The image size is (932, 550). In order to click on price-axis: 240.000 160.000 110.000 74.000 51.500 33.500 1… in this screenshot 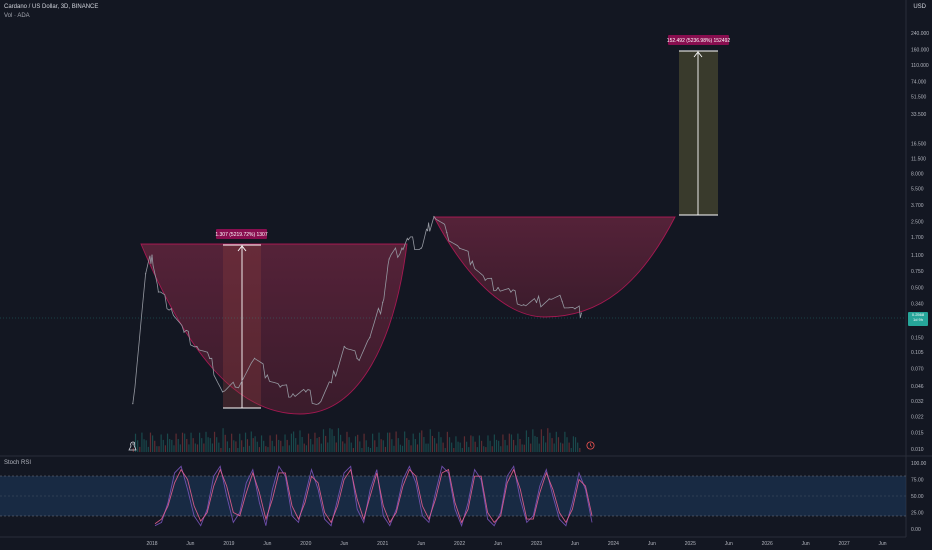, I will do `click(920, 242)`.